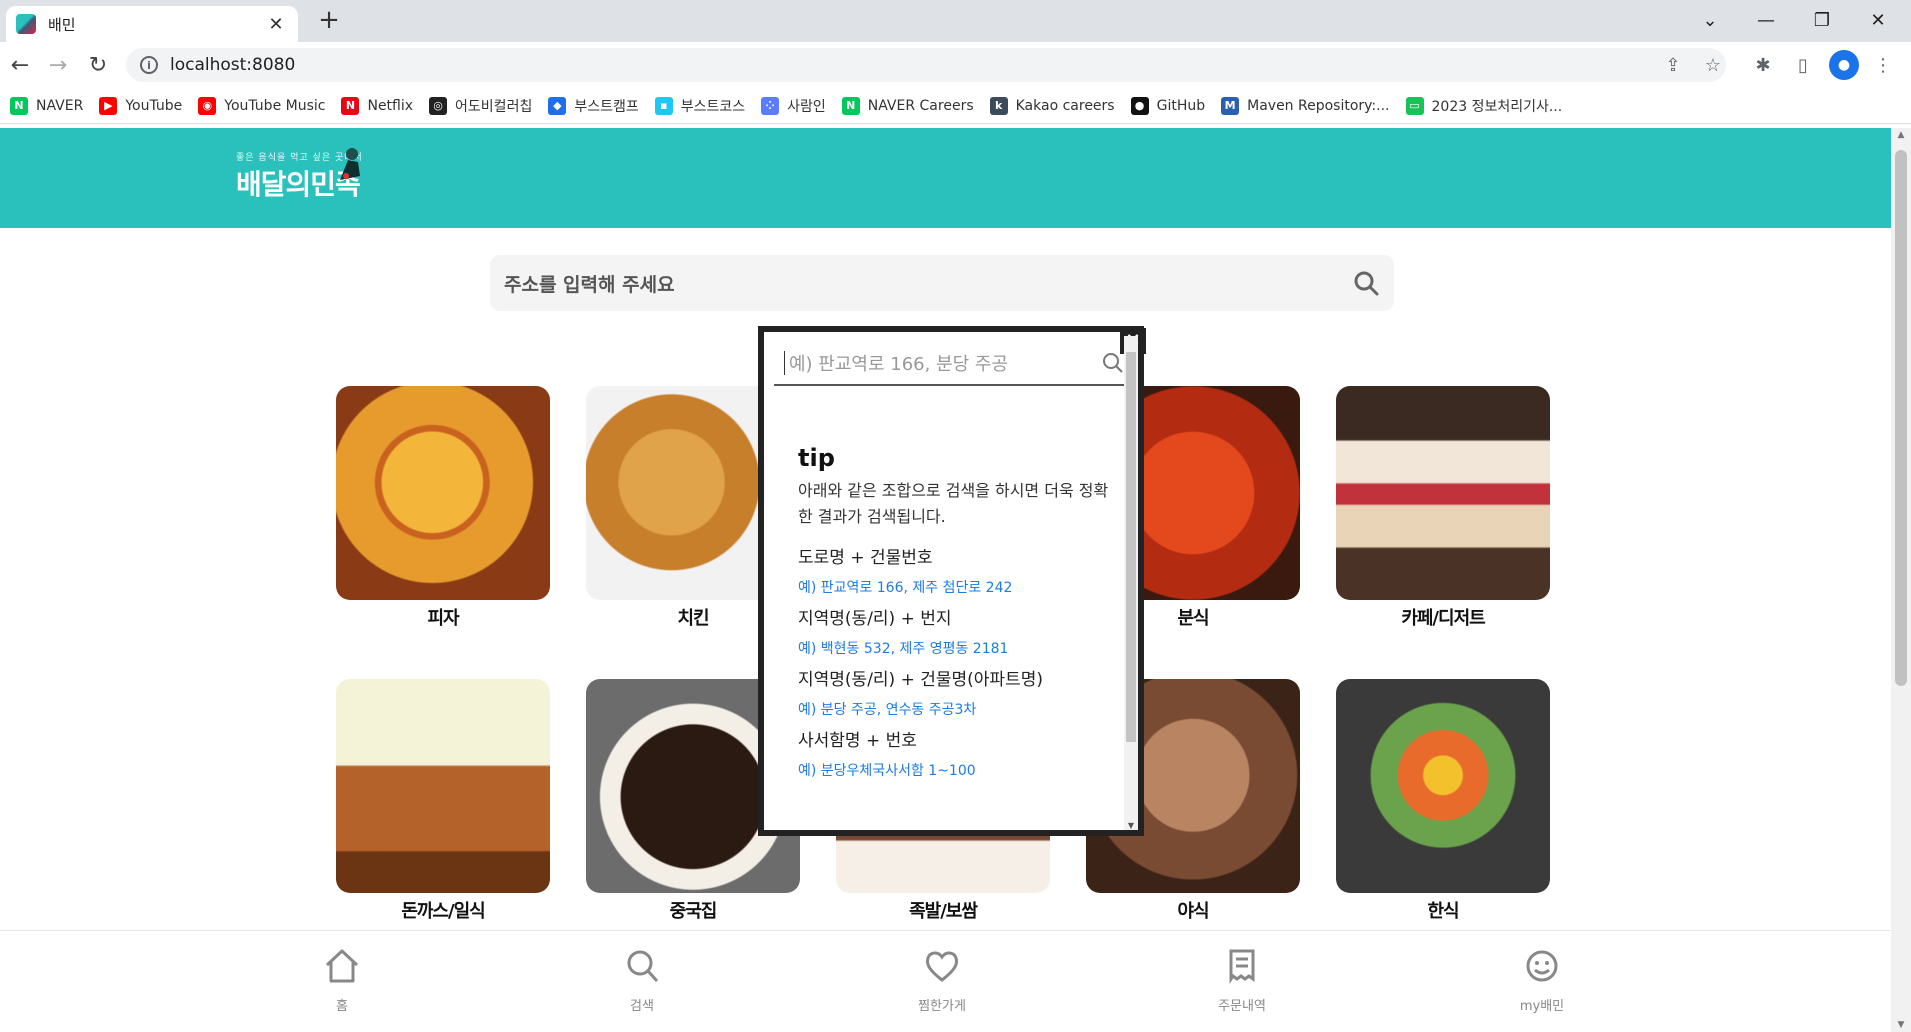 This screenshot has height=1032, width=1911. I want to click on bookmark-netflix: N Netflix, so click(377, 105).